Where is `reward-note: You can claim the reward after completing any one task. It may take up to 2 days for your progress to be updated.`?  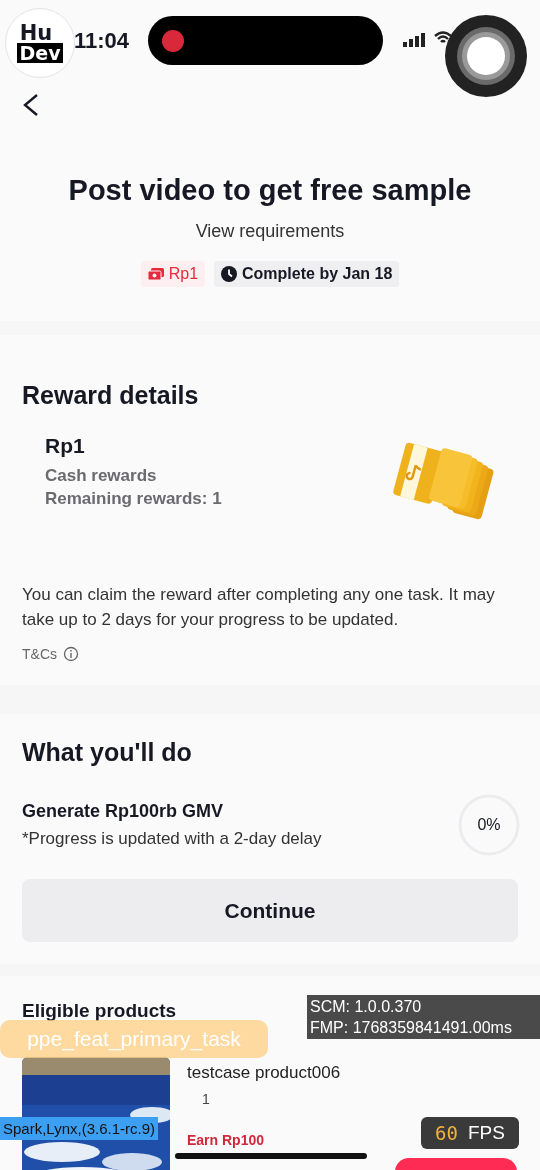
reward-note: You can claim the reward after completing any one task. It may take up to 2 days for your progress to be updated. is located at coordinates (259, 607).